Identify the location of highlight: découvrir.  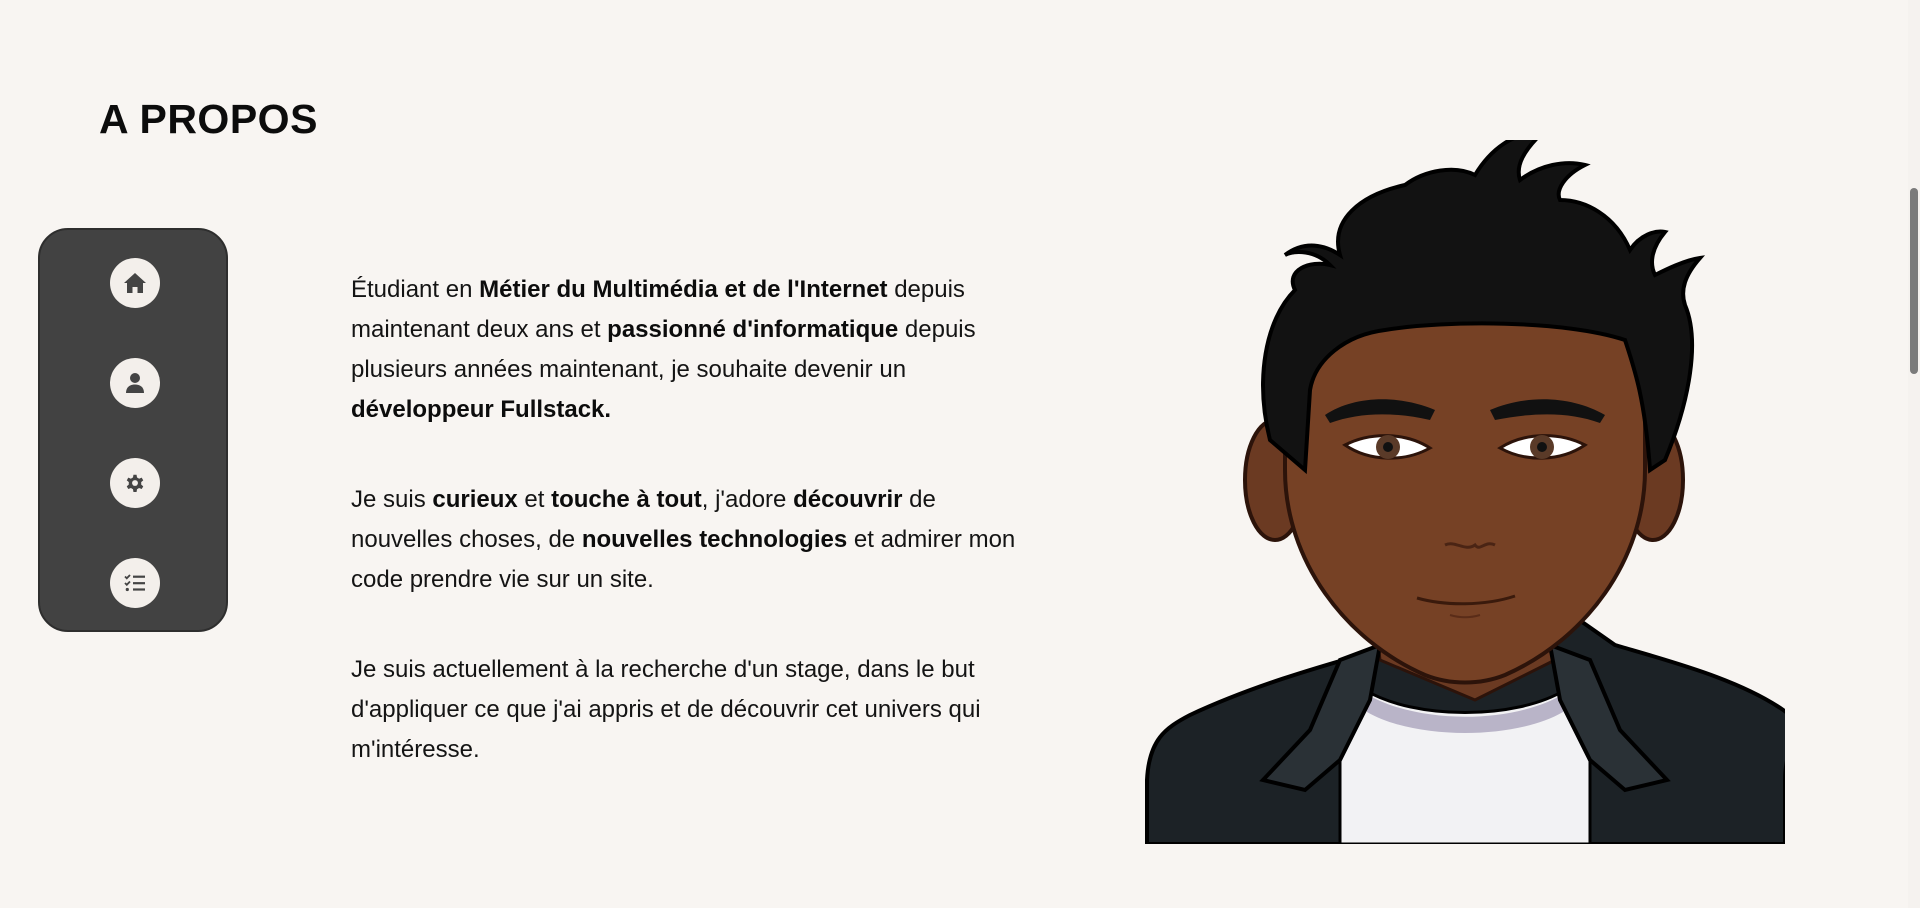
(848, 499).